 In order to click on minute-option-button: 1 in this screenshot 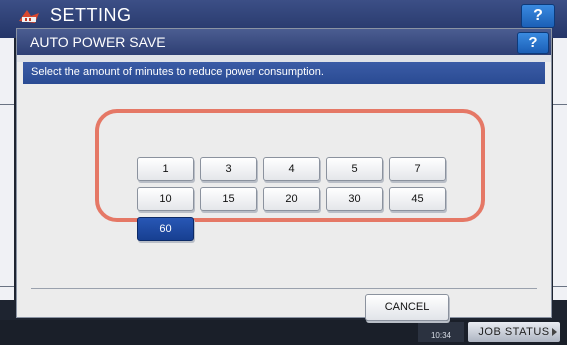, I will do `click(165, 169)`.